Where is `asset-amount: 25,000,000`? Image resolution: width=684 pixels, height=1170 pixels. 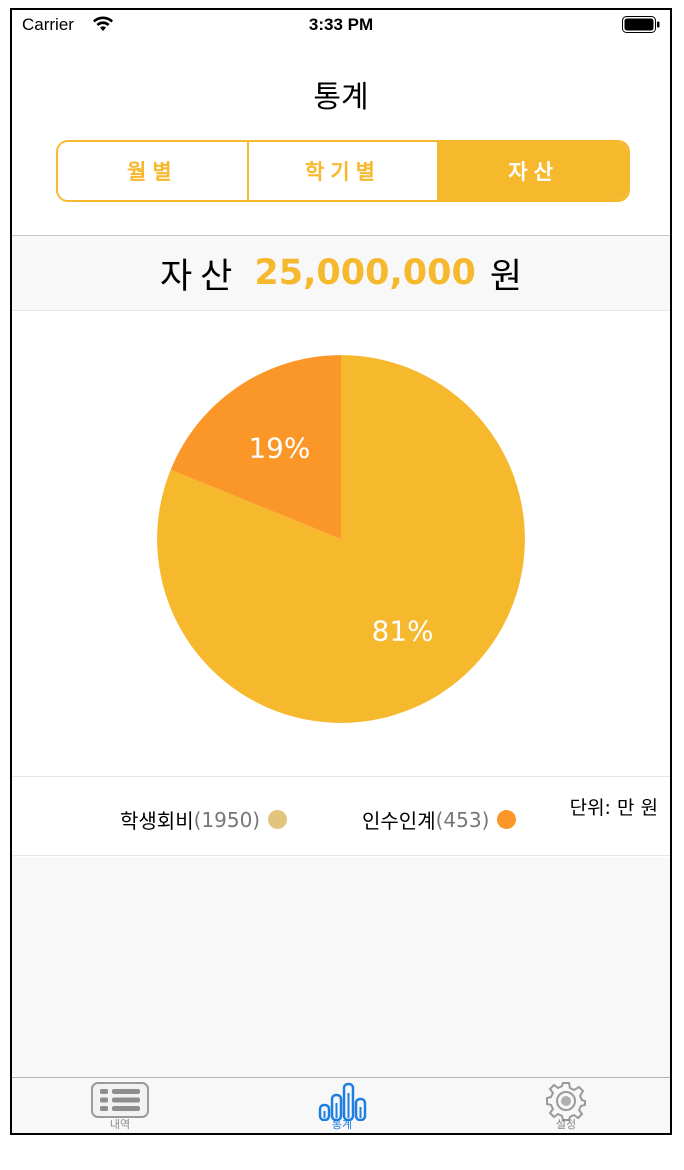
asset-amount: 25,000,000 is located at coordinates (365, 273).